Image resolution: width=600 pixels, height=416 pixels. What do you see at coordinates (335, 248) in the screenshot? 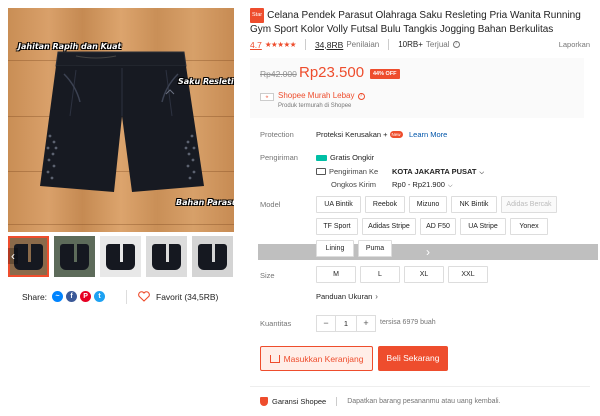
I see `model-option: Lining` at bounding box center [335, 248].